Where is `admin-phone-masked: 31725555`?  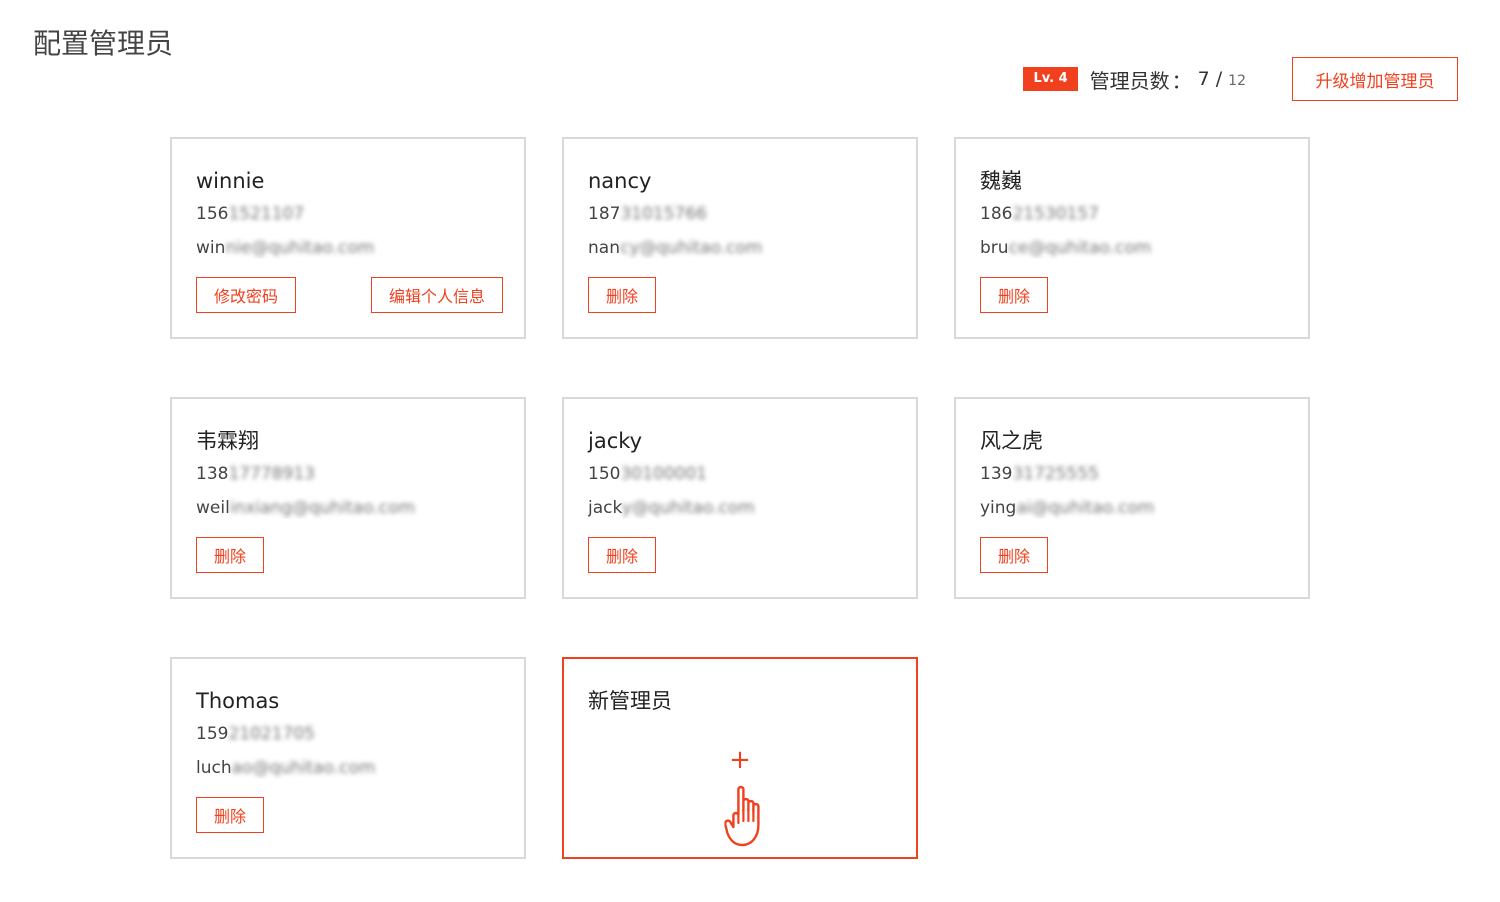
admin-phone-masked: 31725555 is located at coordinates (1055, 474).